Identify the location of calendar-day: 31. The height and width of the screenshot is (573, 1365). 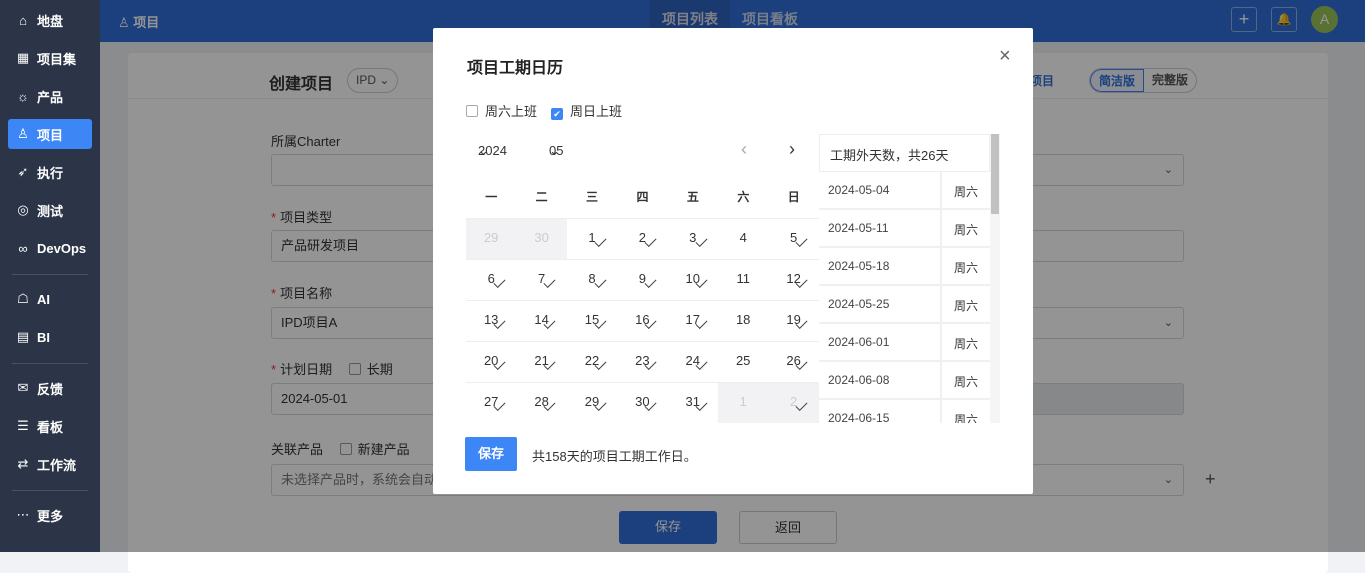
(693, 403).